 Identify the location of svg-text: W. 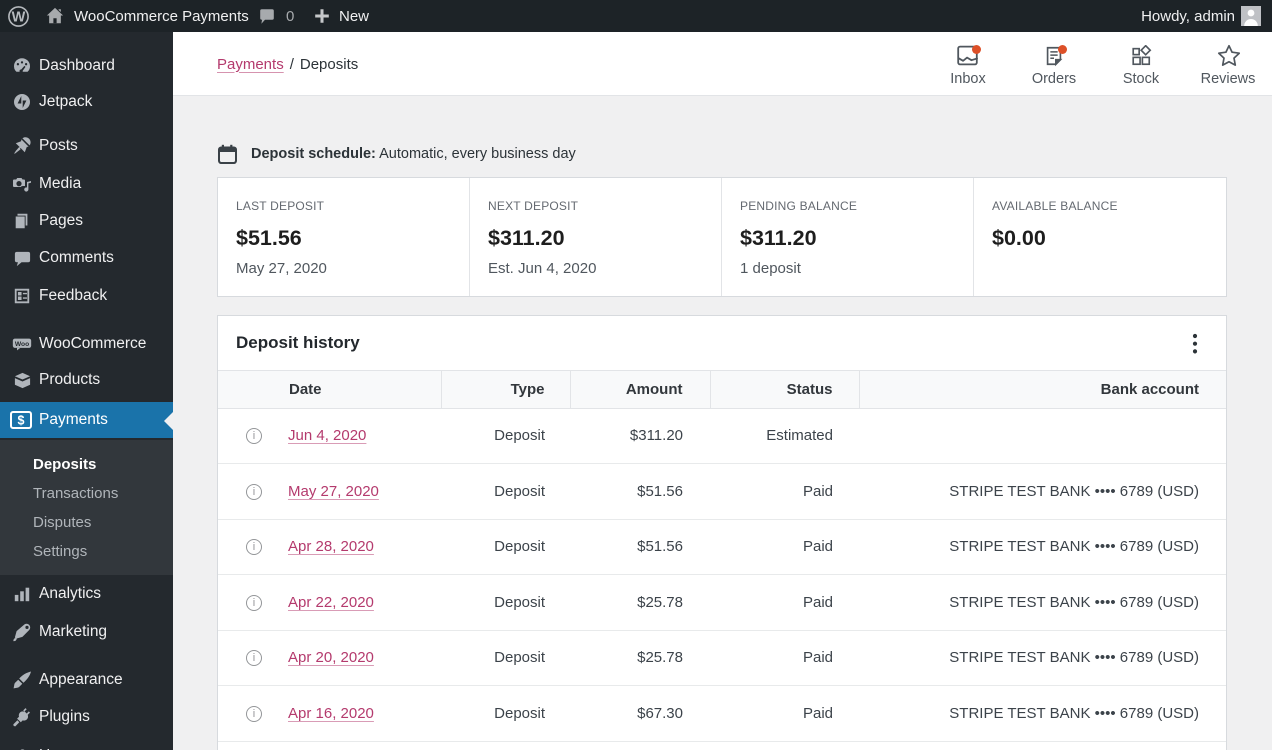
(19, 17).